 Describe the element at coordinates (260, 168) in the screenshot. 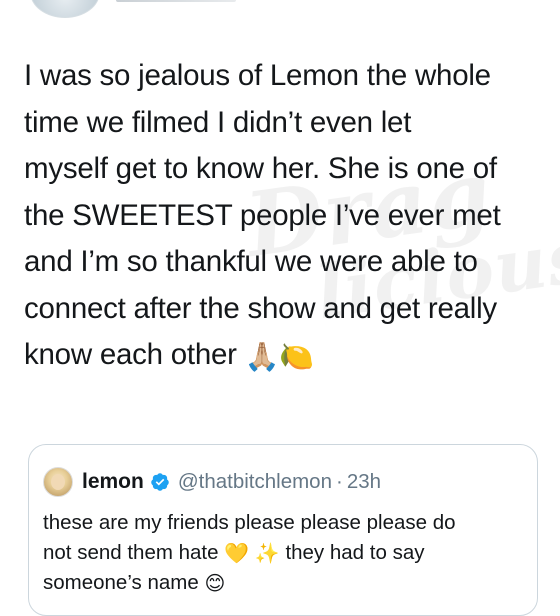

I see `tweet-line: myself get to know her. She is one of` at that location.